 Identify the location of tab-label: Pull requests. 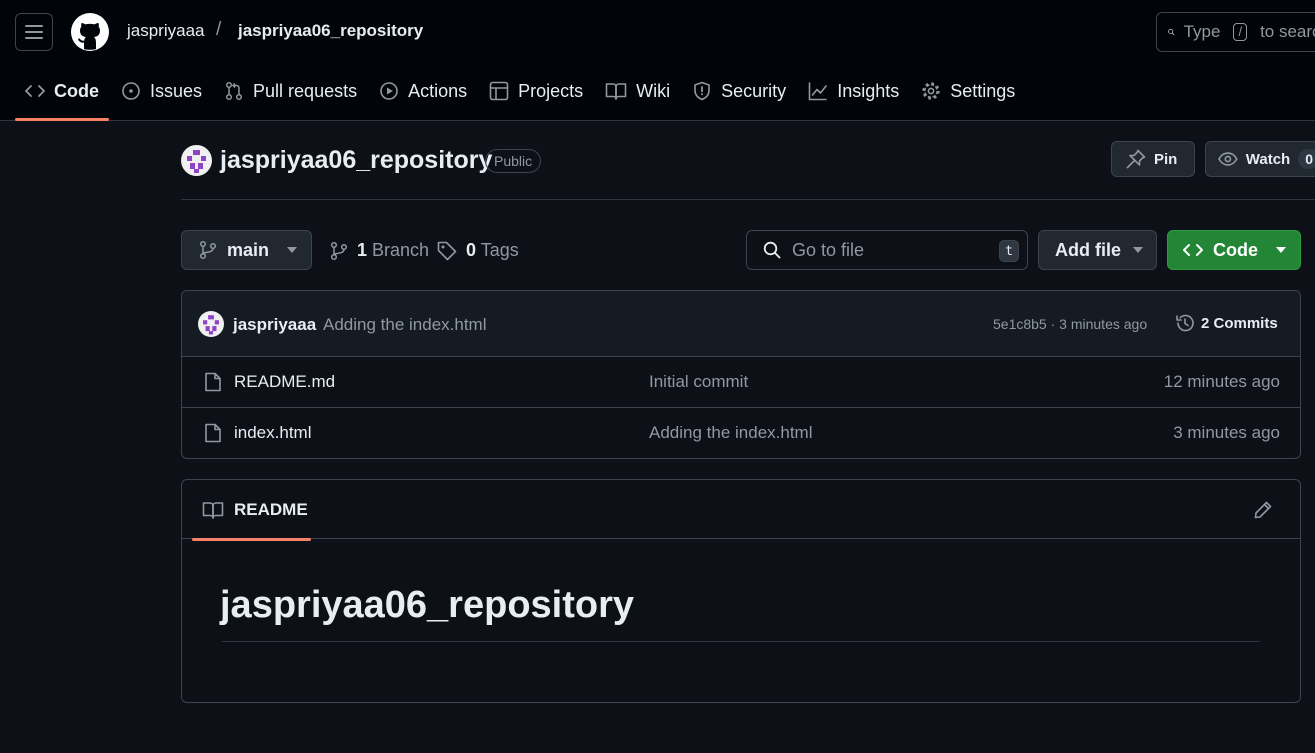
(305, 90).